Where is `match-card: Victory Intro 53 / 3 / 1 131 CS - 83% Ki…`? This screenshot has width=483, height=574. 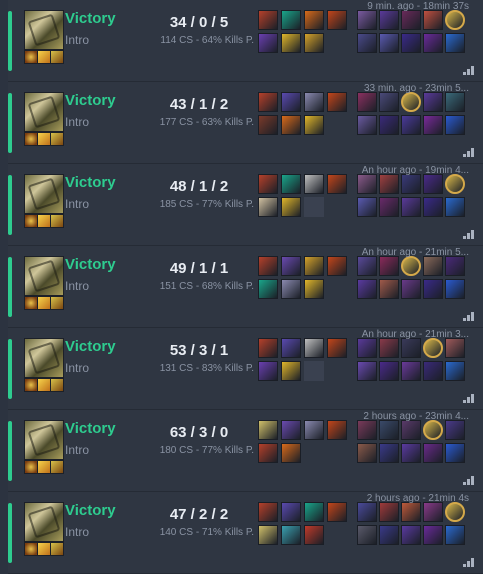
match-card: Victory Intro 53 / 3 / 1 131 CS - 83% Ki… is located at coordinates (245, 369).